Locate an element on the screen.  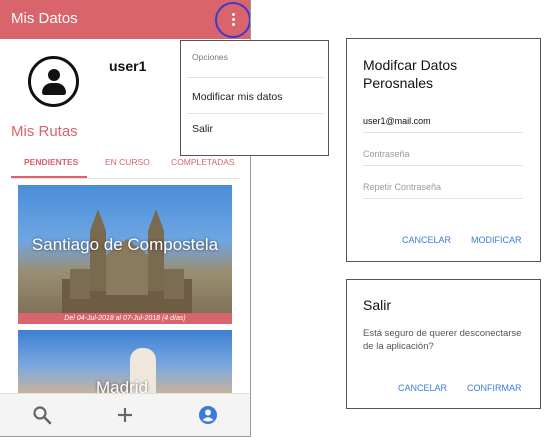
overflow-menu-button is located at coordinates (232, 20).